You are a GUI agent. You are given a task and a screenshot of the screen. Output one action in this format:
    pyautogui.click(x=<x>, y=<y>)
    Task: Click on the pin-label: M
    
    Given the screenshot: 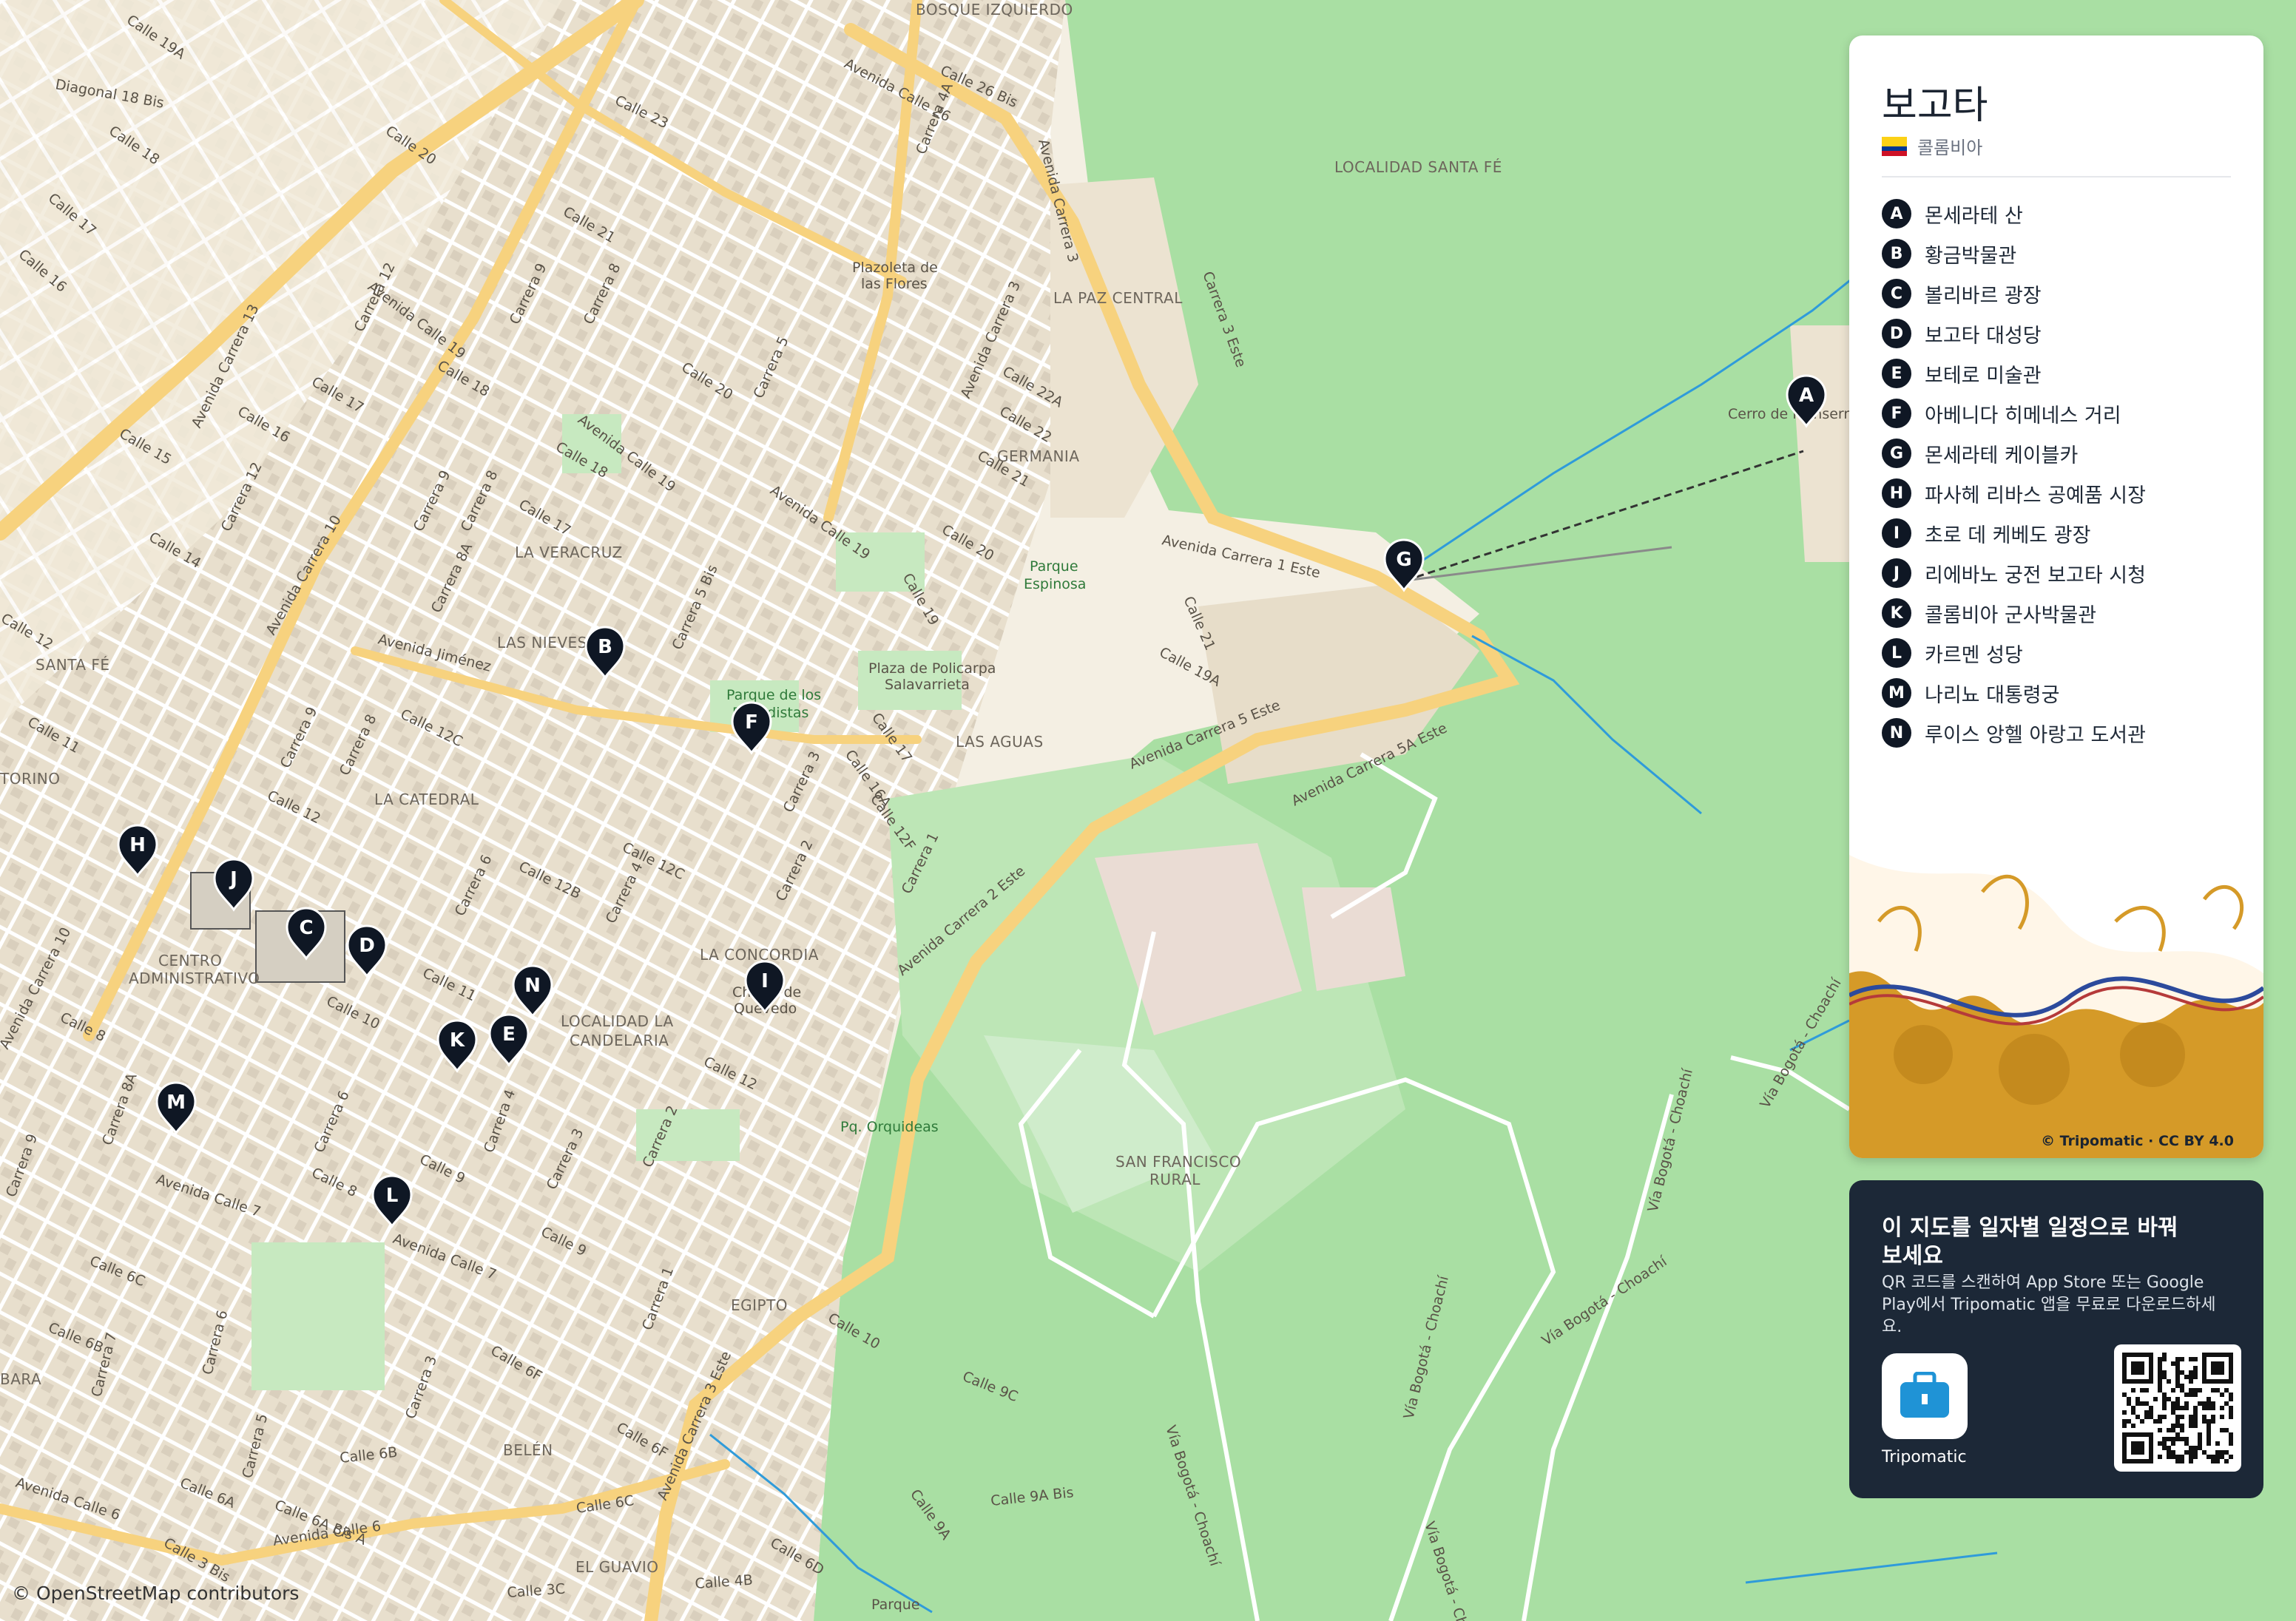 What is the action you would take?
    pyautogui.click(x=176, y=1103)
    